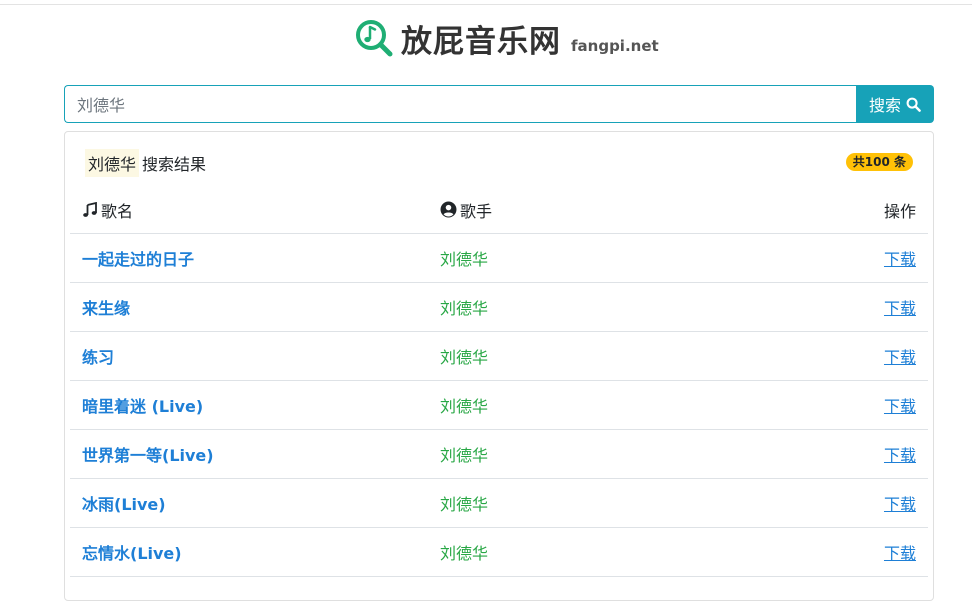  Describe the element at coordinates (90, 209) in the screenshot. I see `music-note-icon` at that location.